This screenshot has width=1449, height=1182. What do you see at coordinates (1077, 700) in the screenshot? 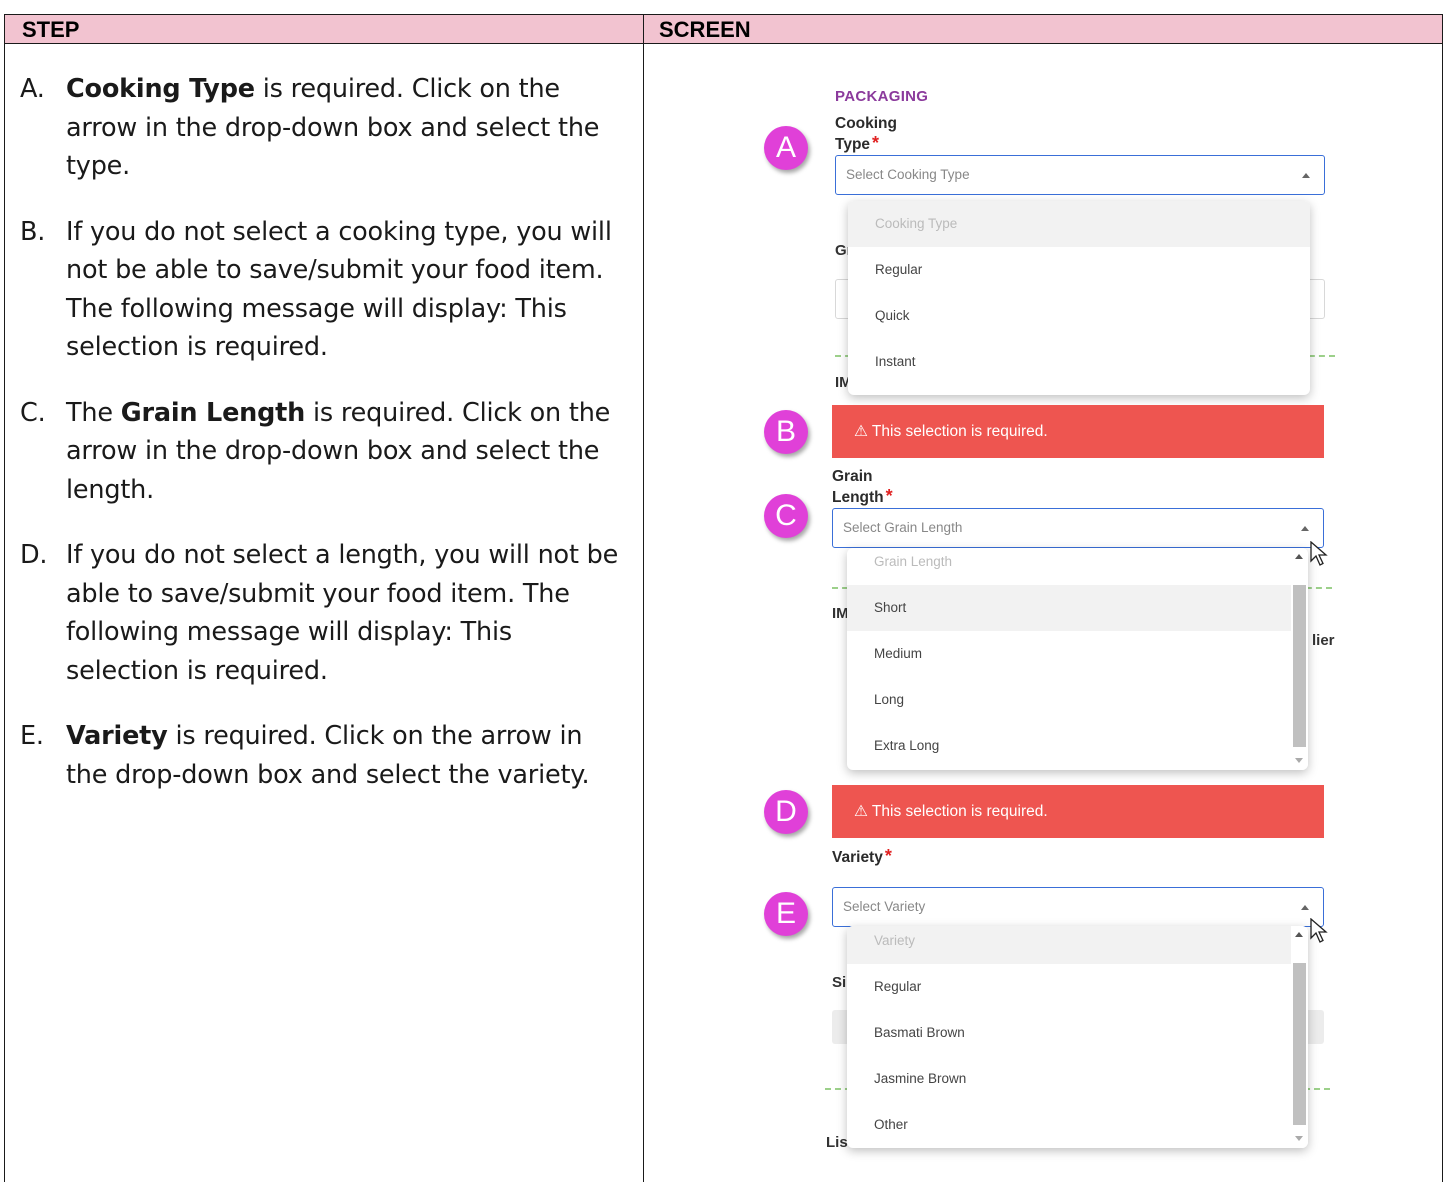
I see `grain-option-long: Long` at bounding box center [1077, 700].